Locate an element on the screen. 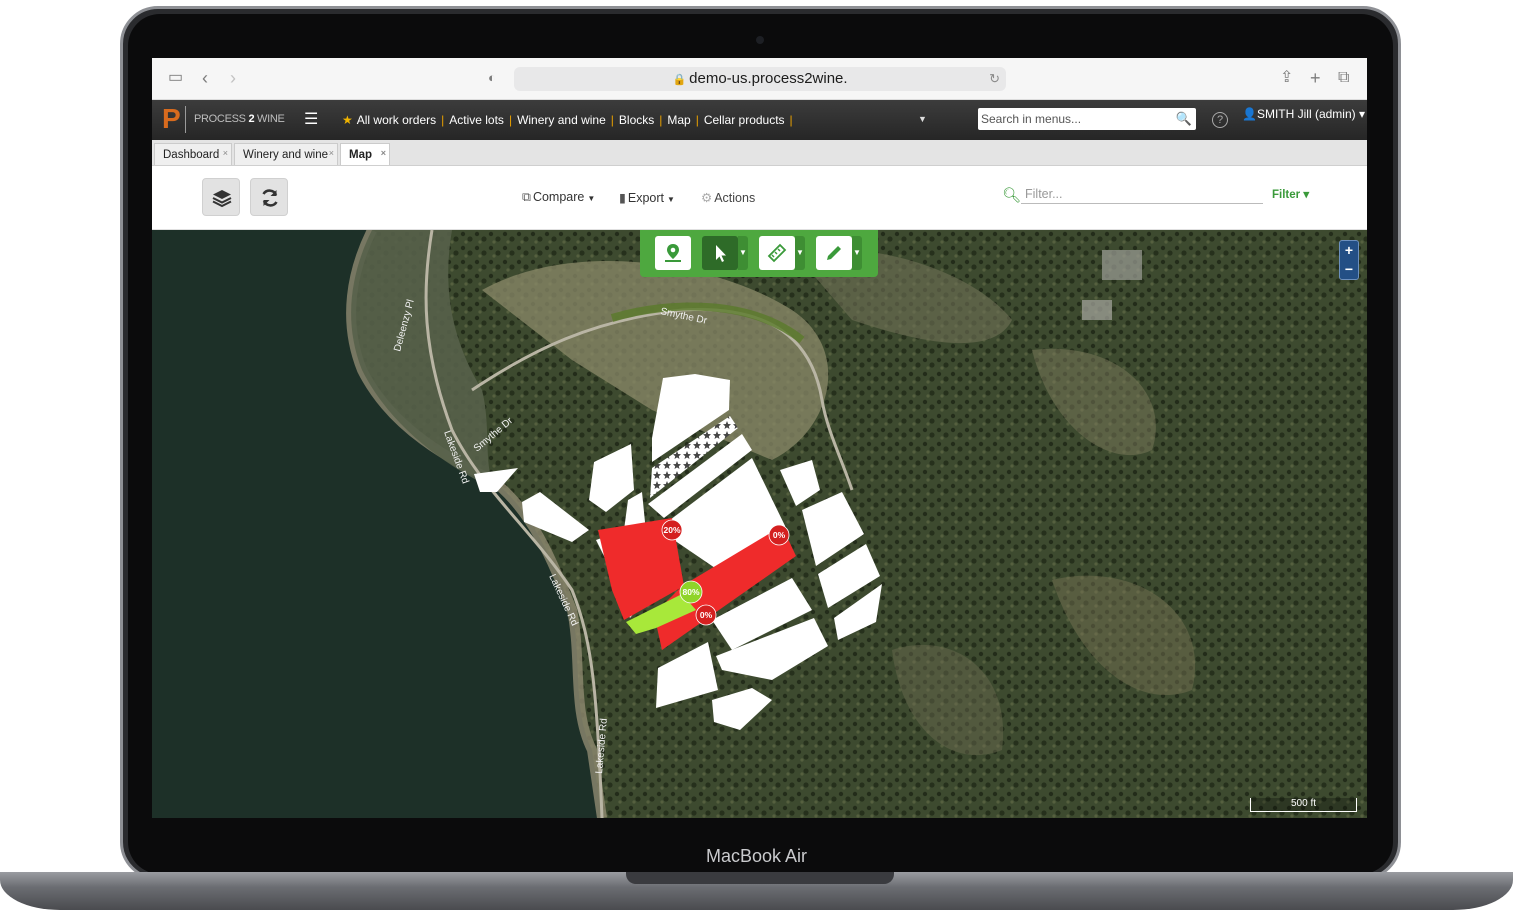  tab-overview-icon: ⧉ is located at coordinates (1343, 78).